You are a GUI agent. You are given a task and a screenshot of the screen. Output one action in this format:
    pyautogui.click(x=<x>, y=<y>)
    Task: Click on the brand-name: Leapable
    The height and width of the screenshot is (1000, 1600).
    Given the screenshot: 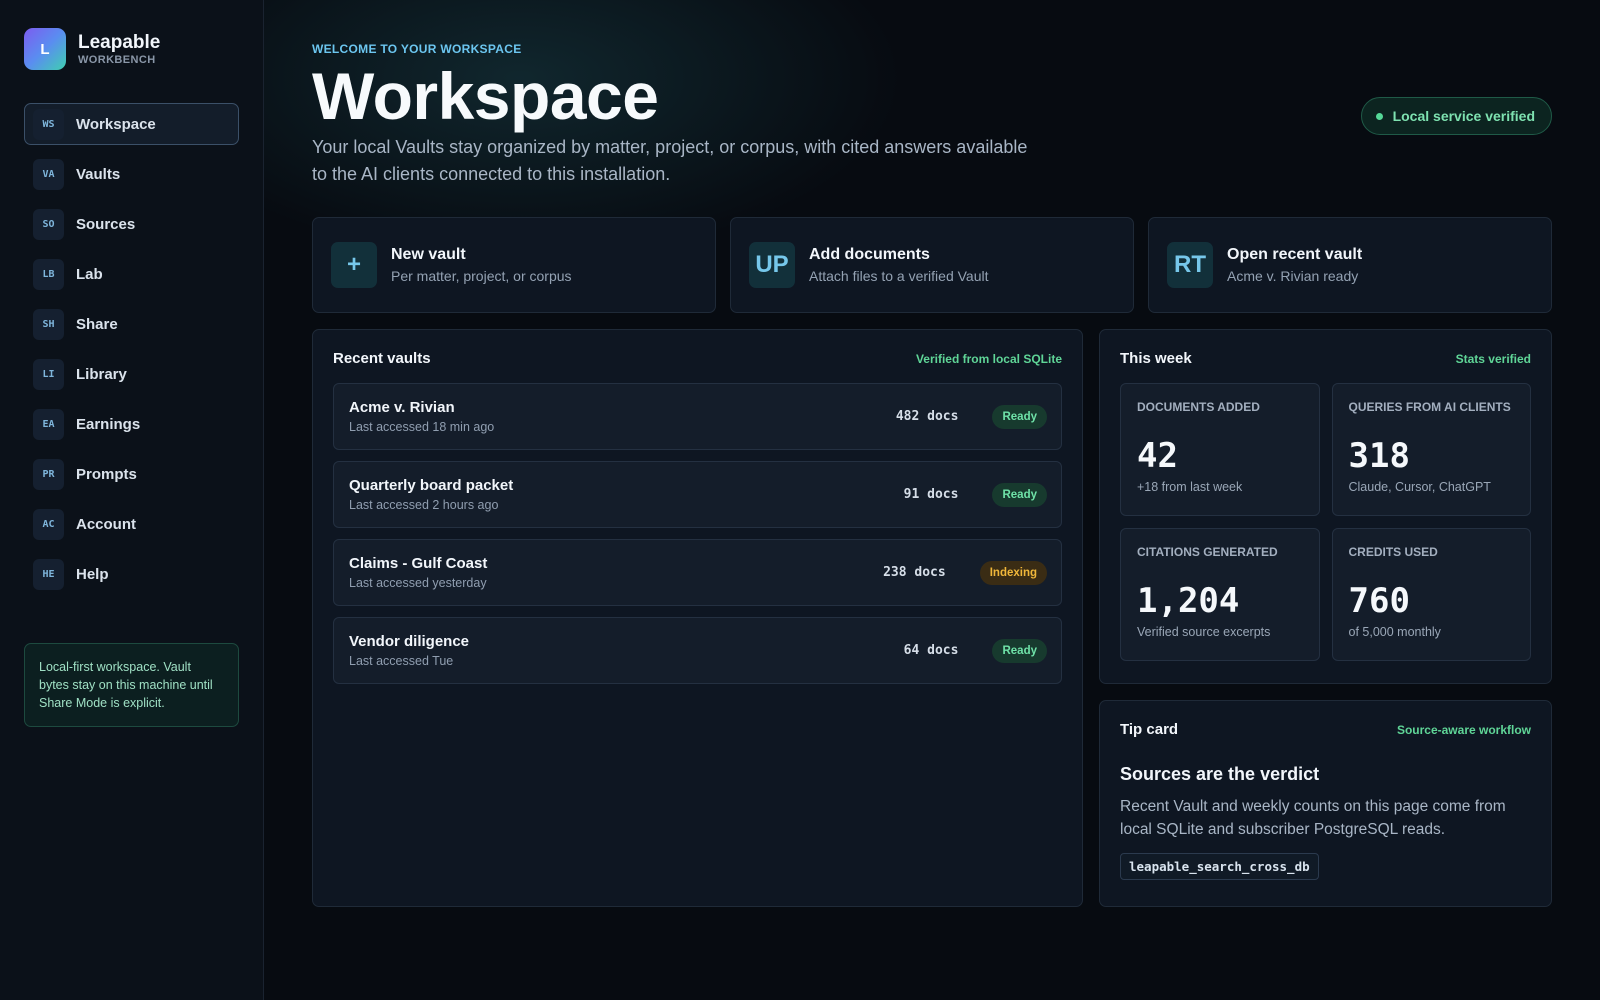 What is the action you would take?
    pyautogui.click(x=119, y=42)
    